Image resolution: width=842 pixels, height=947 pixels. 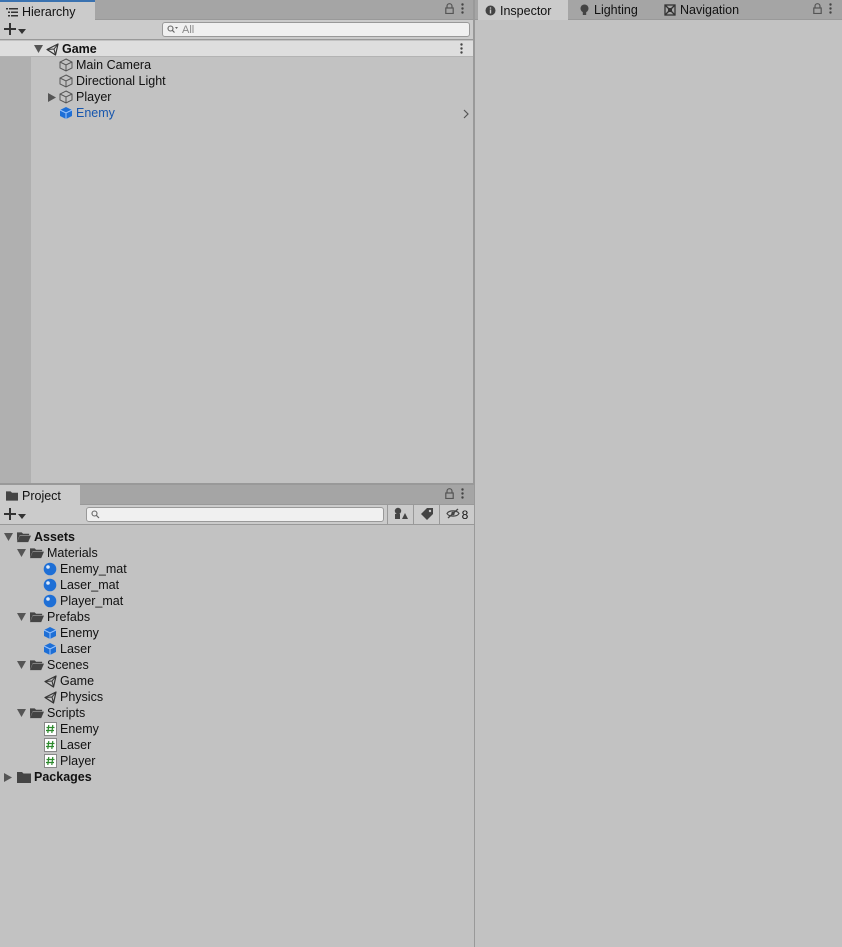 I want to click on project-asset-enemy-script: Enemy, so click(x=71, y=729).